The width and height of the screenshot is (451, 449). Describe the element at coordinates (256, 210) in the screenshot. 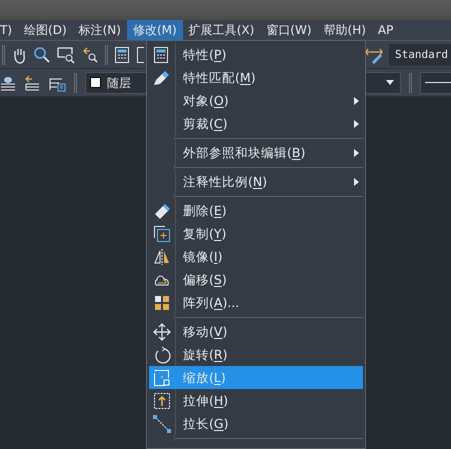

I see `menu-item: 删除(E)` at that location.